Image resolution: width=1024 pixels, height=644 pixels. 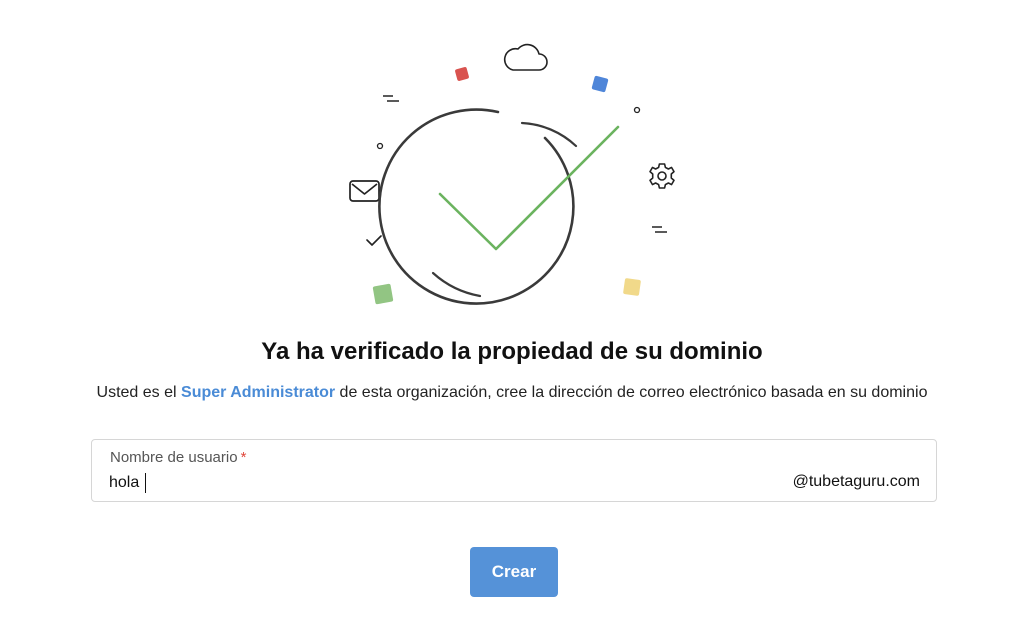 What do you see at coordinates (145, 483) in the screenshot?
I see `text-caret` at bounding box center [145, 483].